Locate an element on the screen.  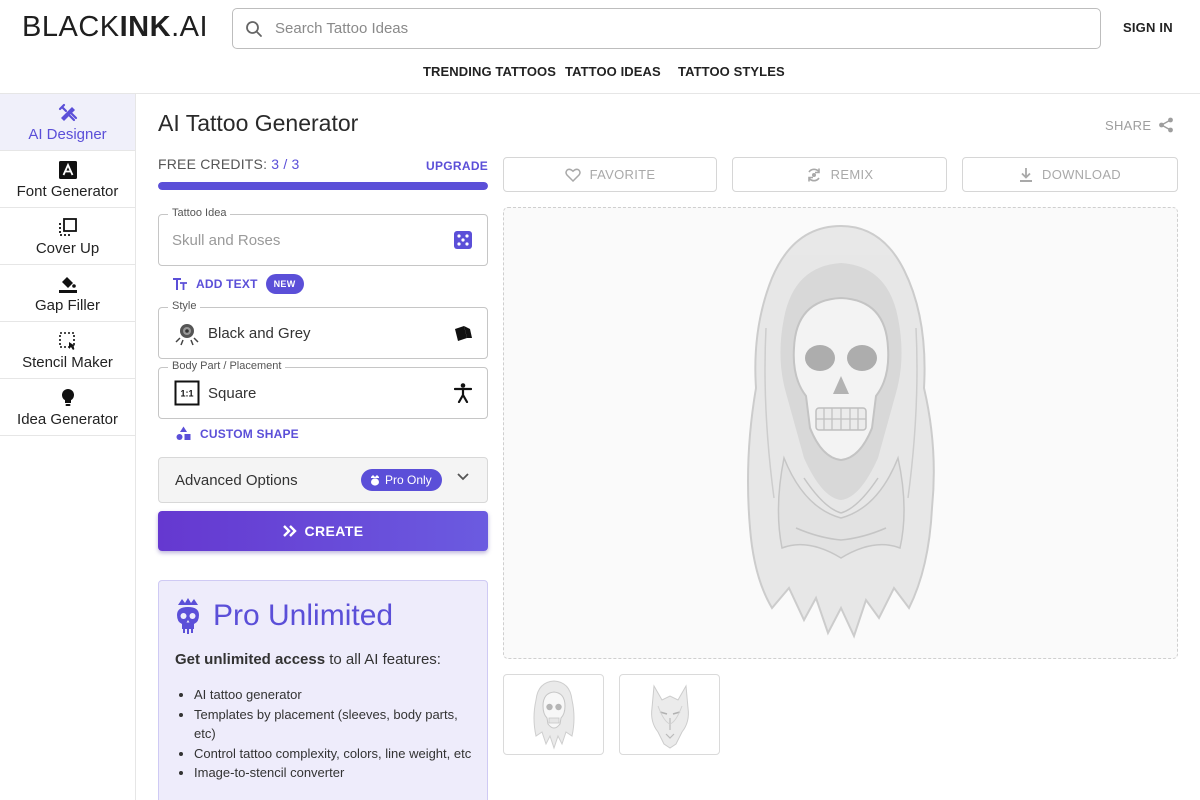
pro-only-badge: Pro Only is located at coordinates (401, 480).